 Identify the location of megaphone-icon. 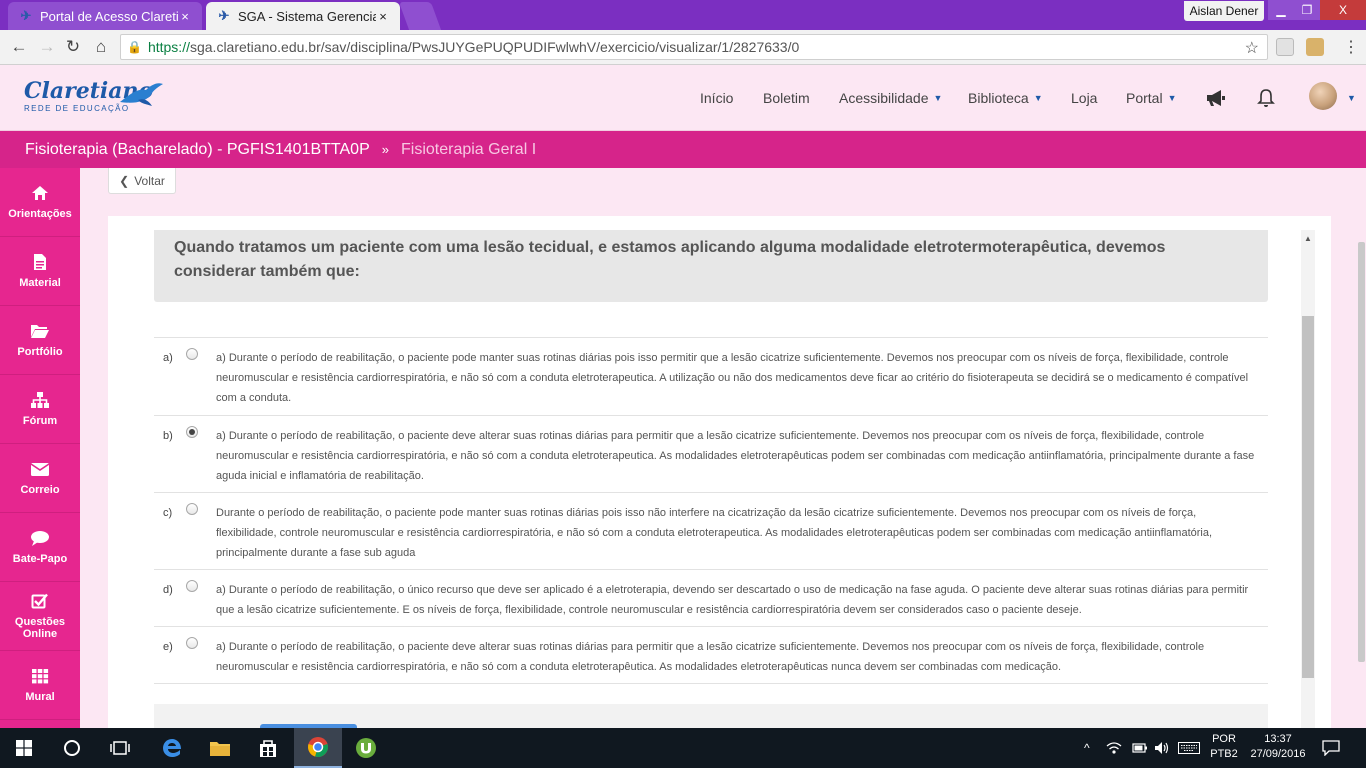
(1216, 98).